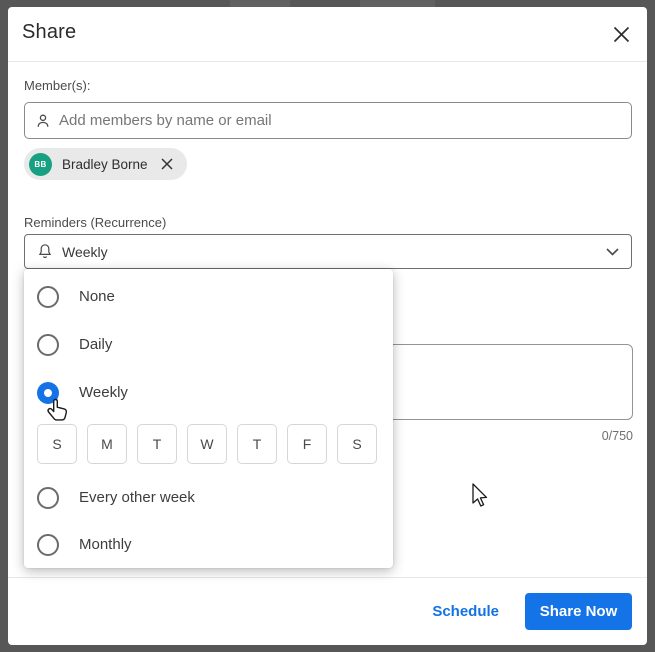  I want to click on dialog-title: Share, so click(49, 32).